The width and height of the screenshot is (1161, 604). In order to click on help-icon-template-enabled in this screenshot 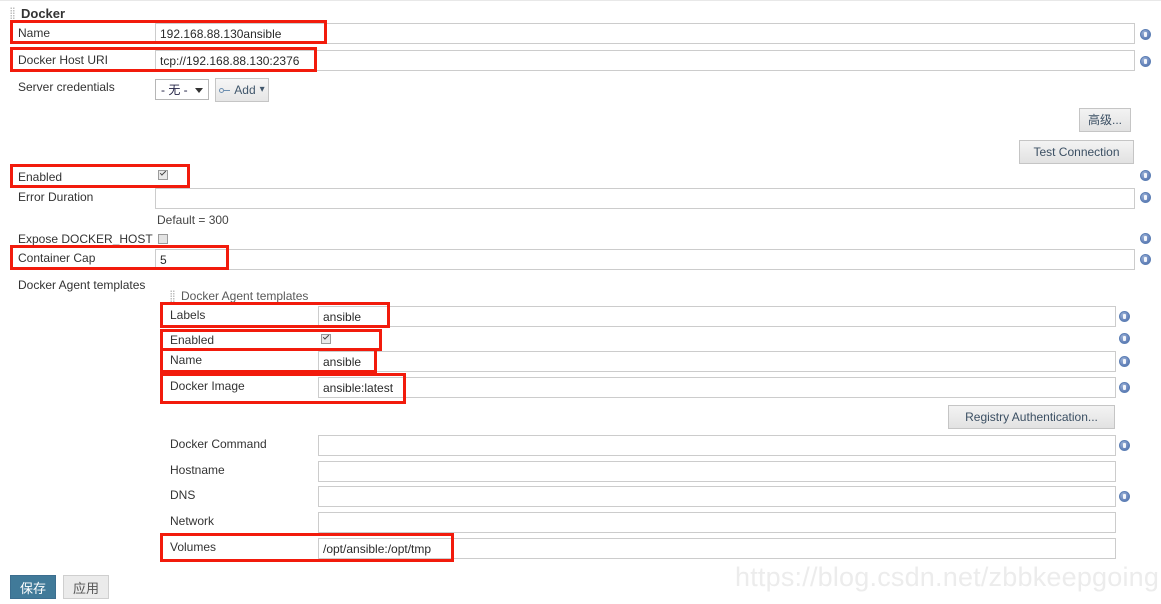, I will do `click(1124, 338)`.